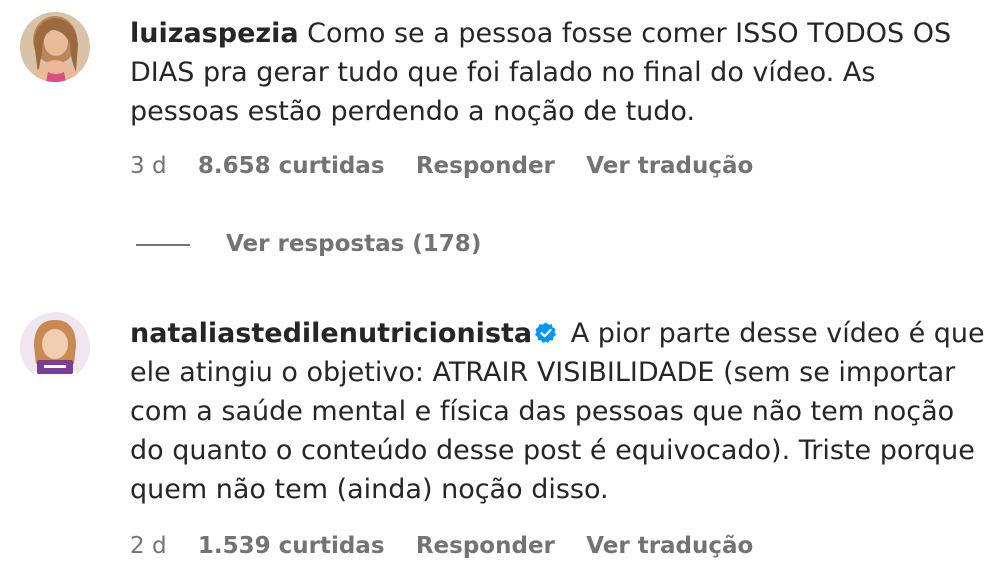  What do you see at coordinates (546, 332) in the screenshot?
I see `verified-badge-icon` at bounding box center [546, 332].